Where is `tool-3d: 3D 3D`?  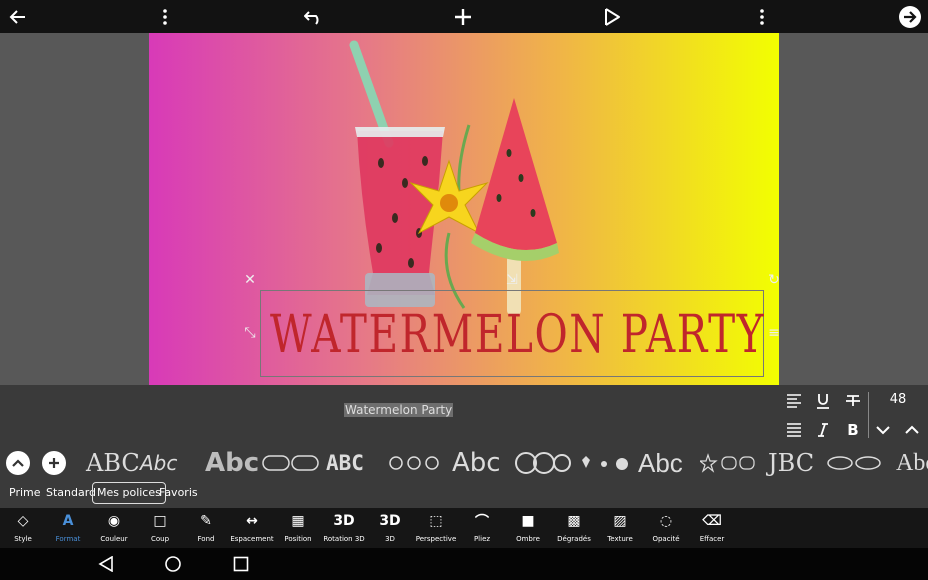 tool-3d: 3D 3D is located at coordinates (390, 528).